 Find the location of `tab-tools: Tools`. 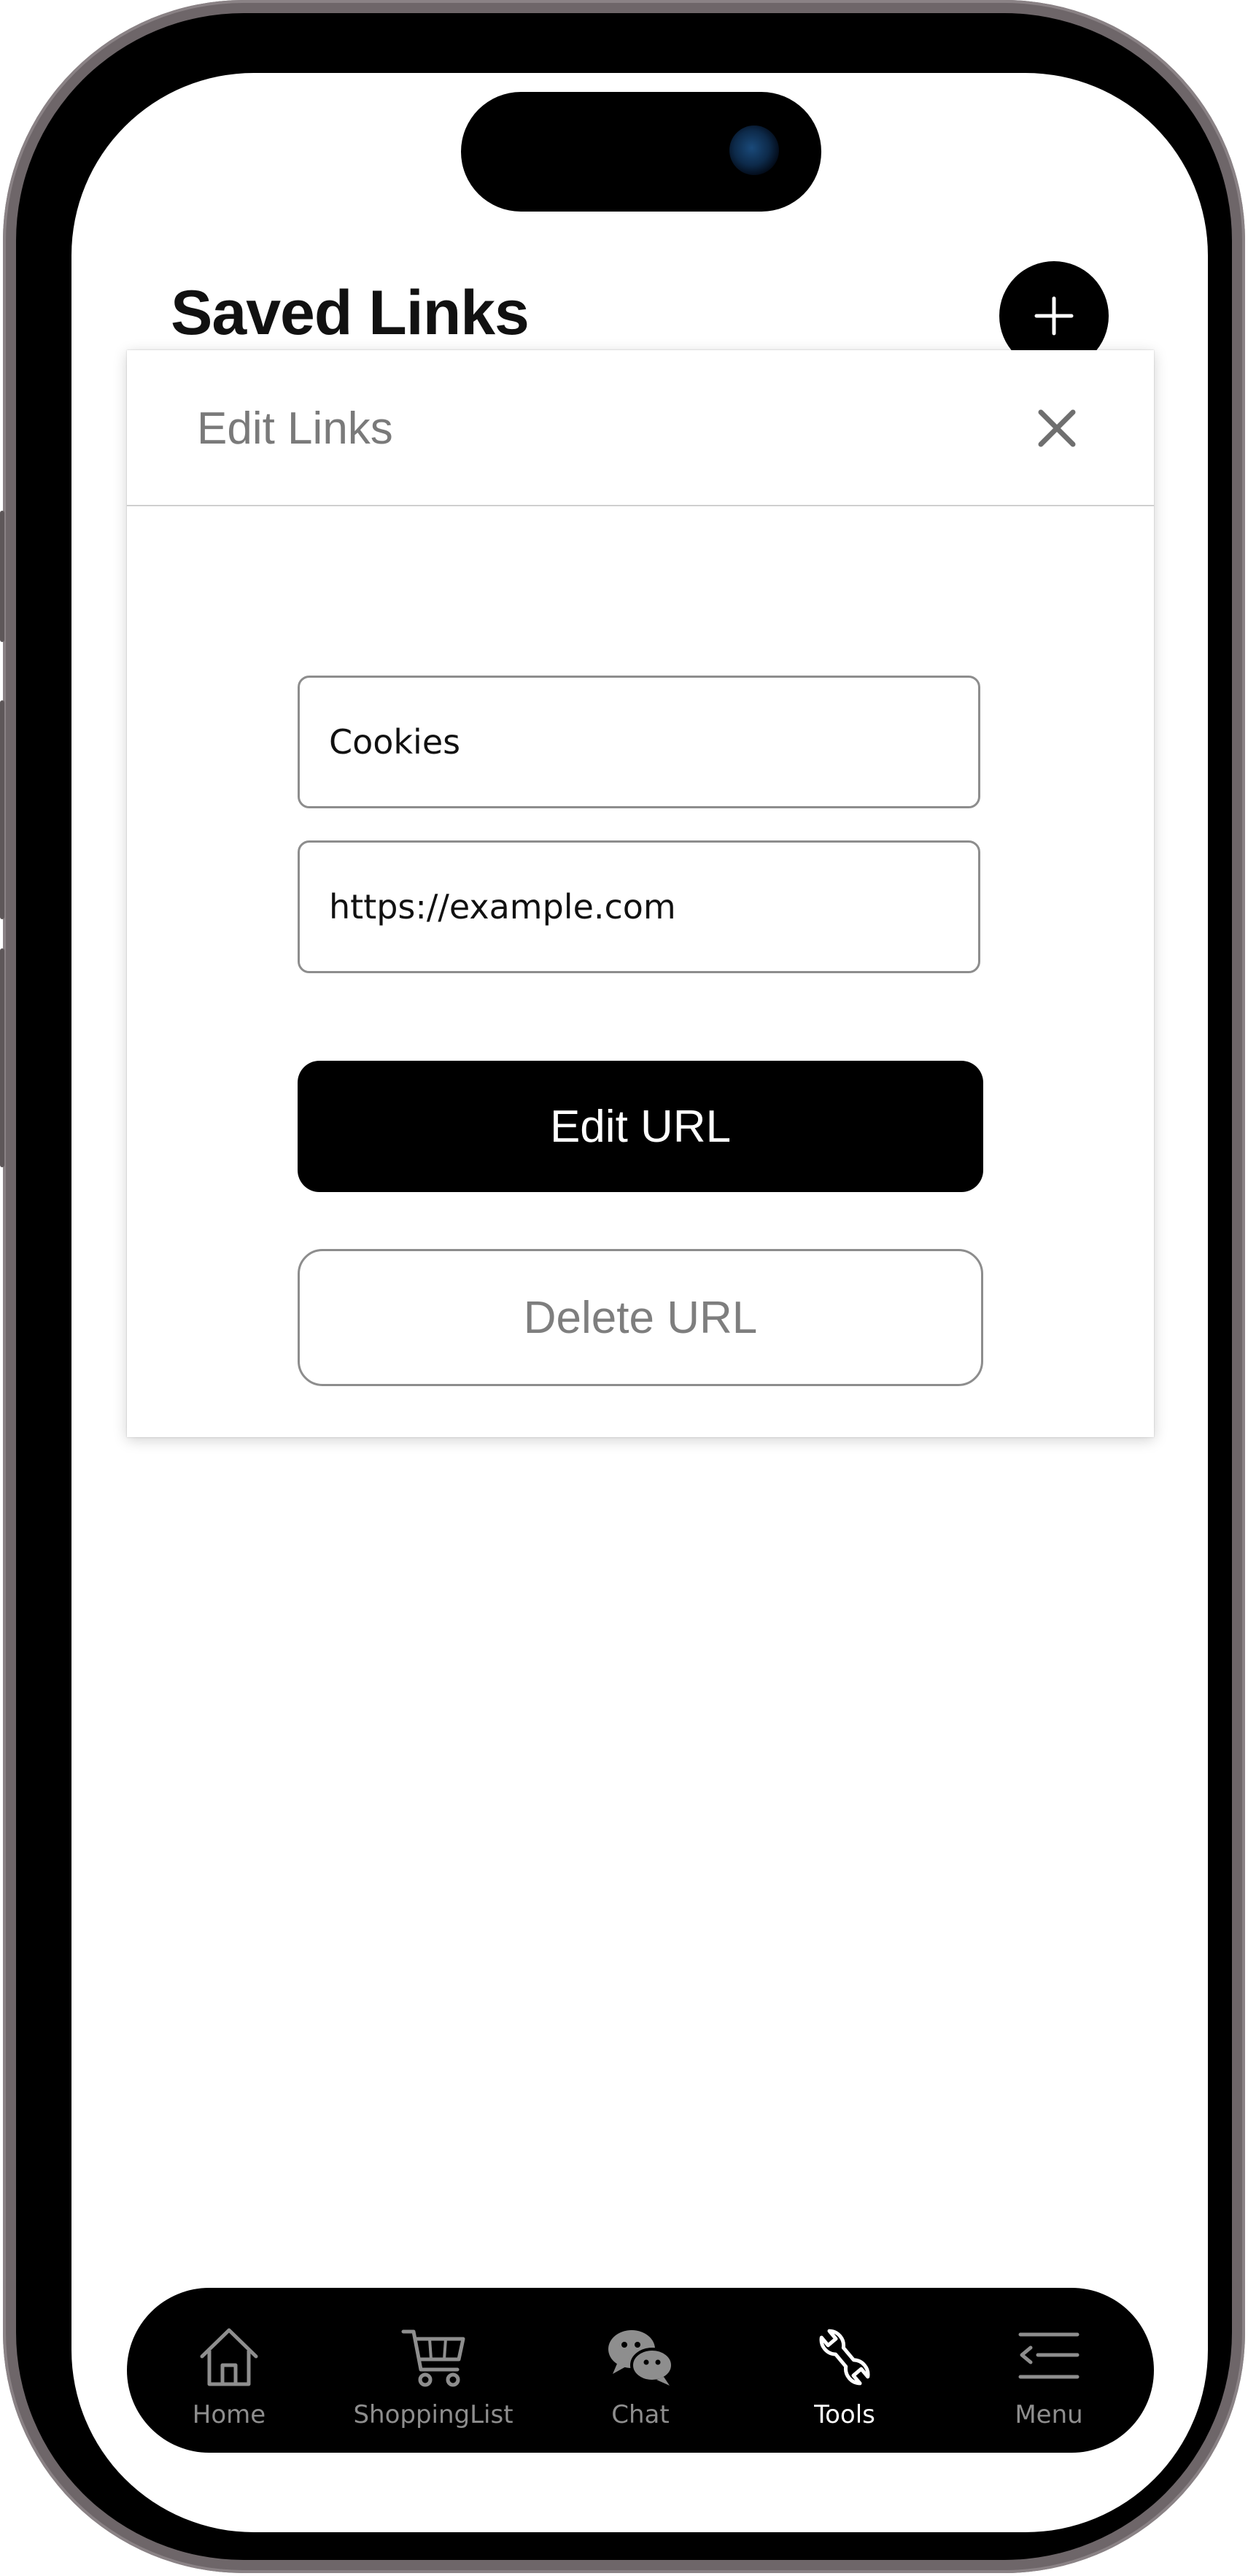

tab-tools: Tools is located at coordinates (845, 2370).